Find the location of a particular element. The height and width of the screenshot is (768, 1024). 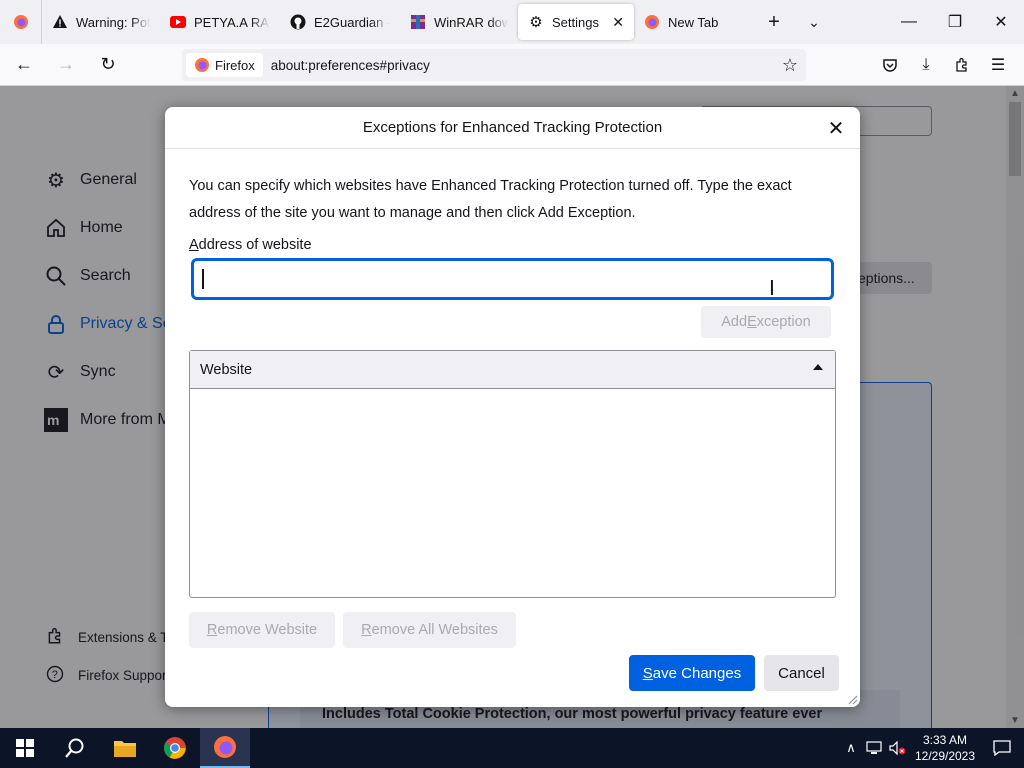

tab-label: WinRAR down is located at coordinates (471, 22).